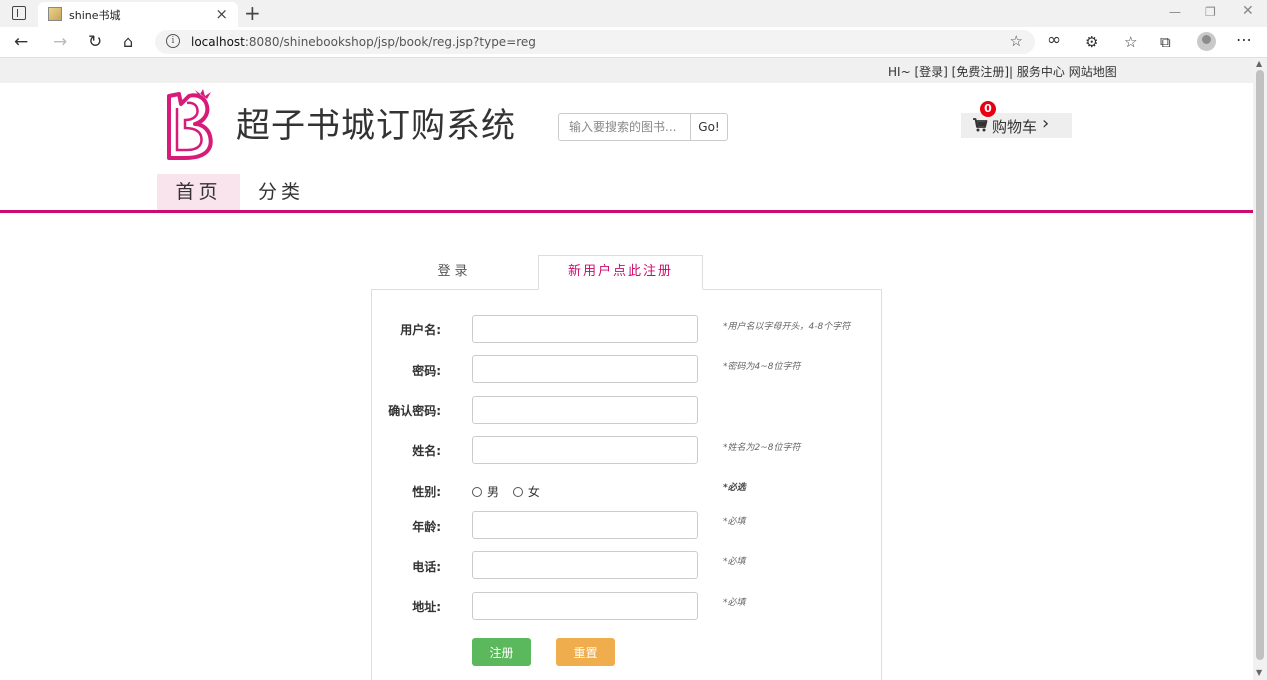 Image resolution: width=1267 pixels, height=680 pixels. I want to click on password-hint: *密码为4~8位字符, so click(762, 367).